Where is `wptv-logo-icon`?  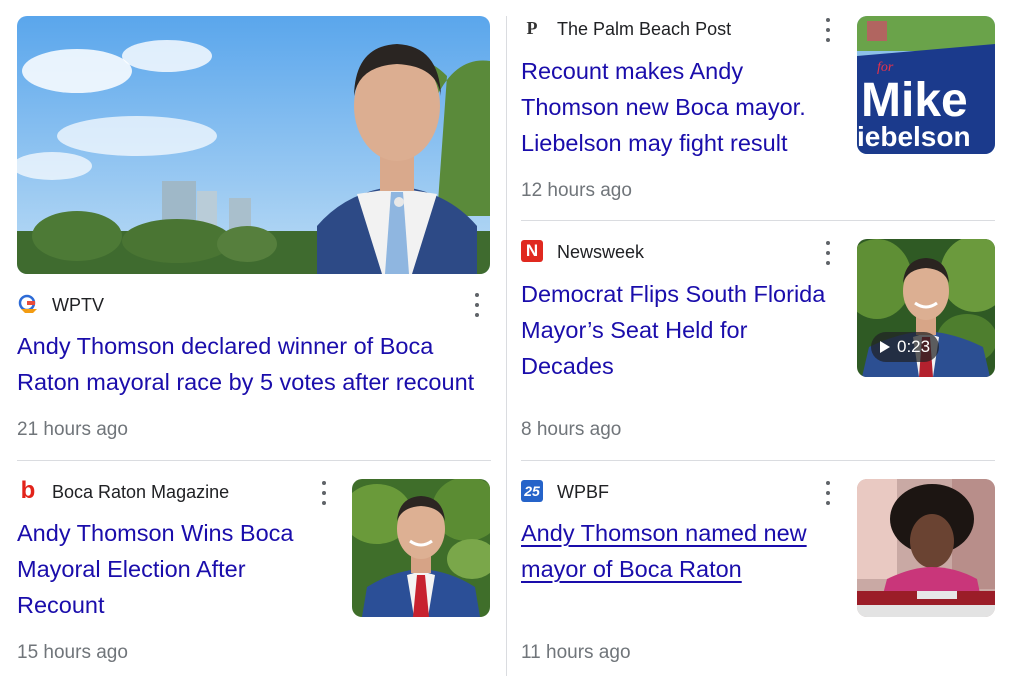
wptv-logo-icon is located at coordinates (28, 304).